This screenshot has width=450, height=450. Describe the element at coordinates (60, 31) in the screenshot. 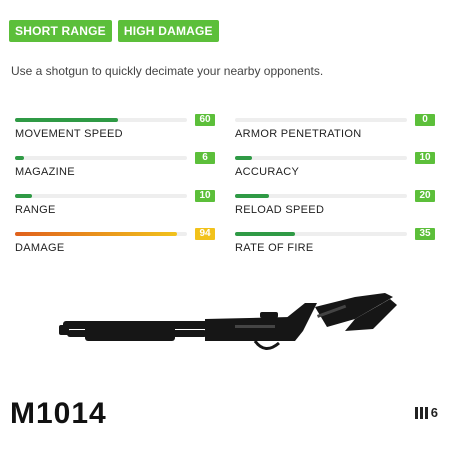

I see `tag-short-range: SHORT RANGE` at that location.